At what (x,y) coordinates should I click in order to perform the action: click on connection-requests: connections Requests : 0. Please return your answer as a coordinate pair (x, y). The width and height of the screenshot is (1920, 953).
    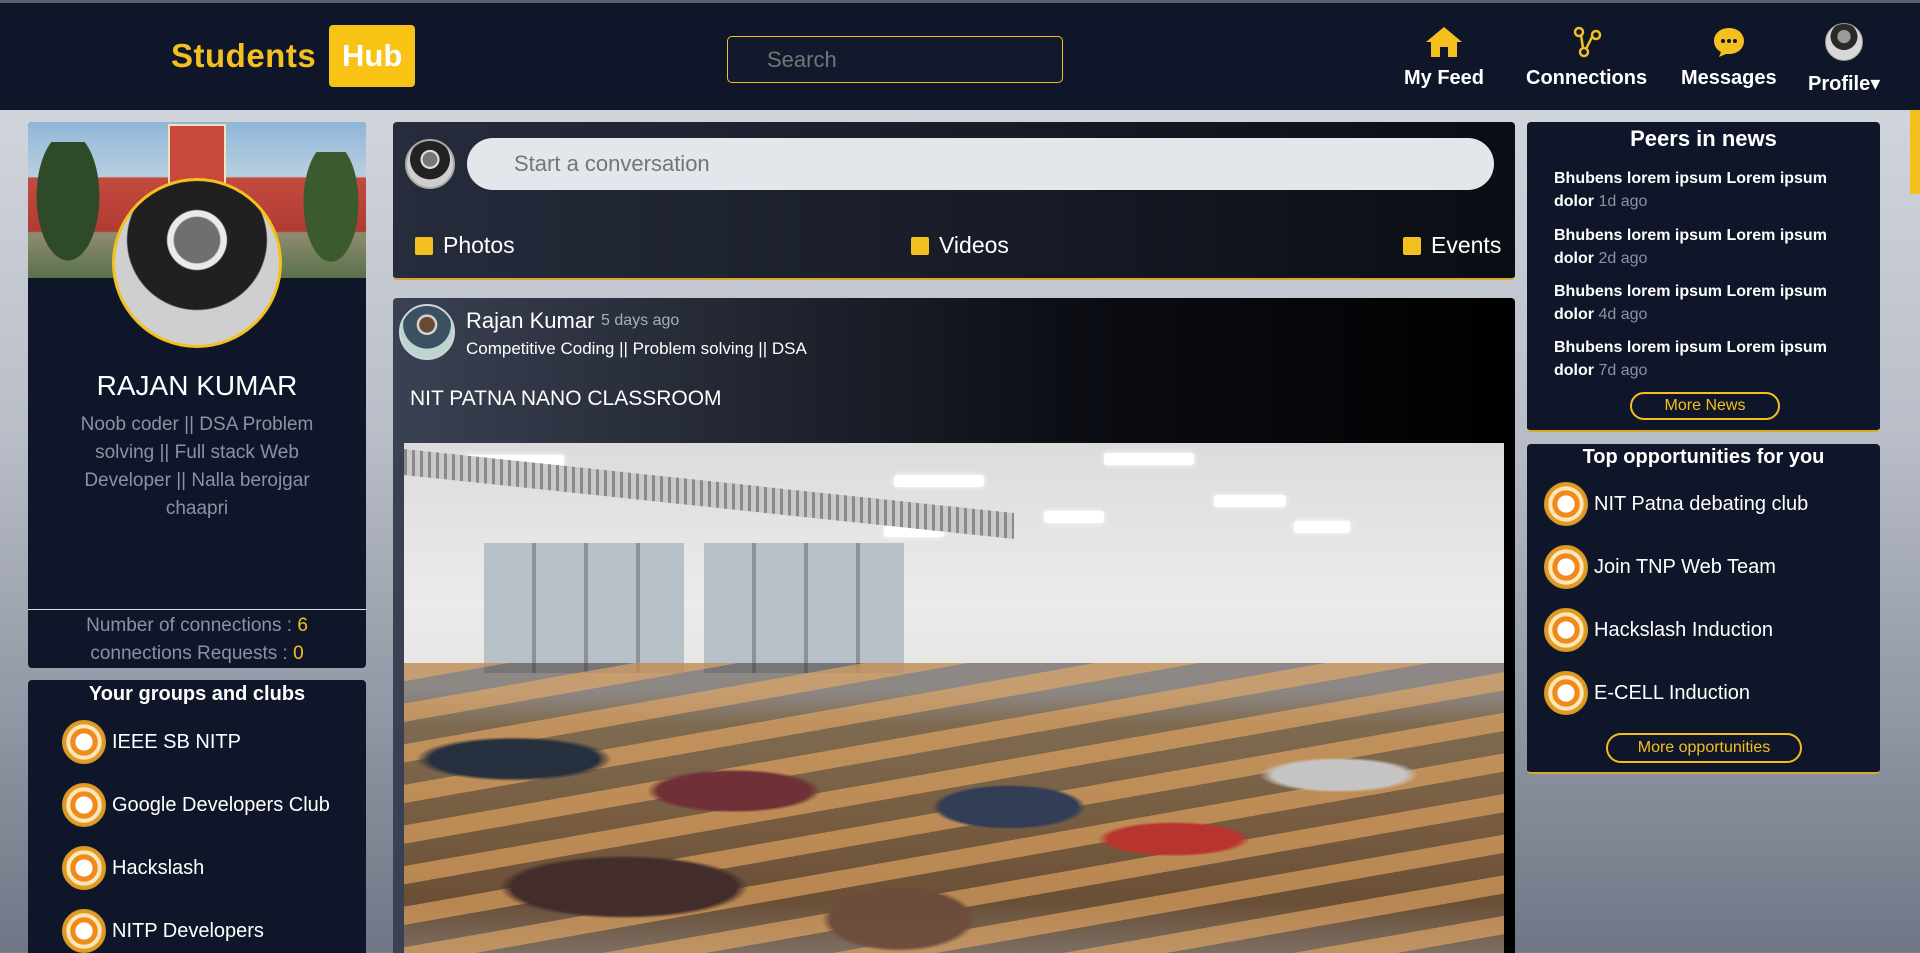
    Looking at the image, I should click on (197, 654).